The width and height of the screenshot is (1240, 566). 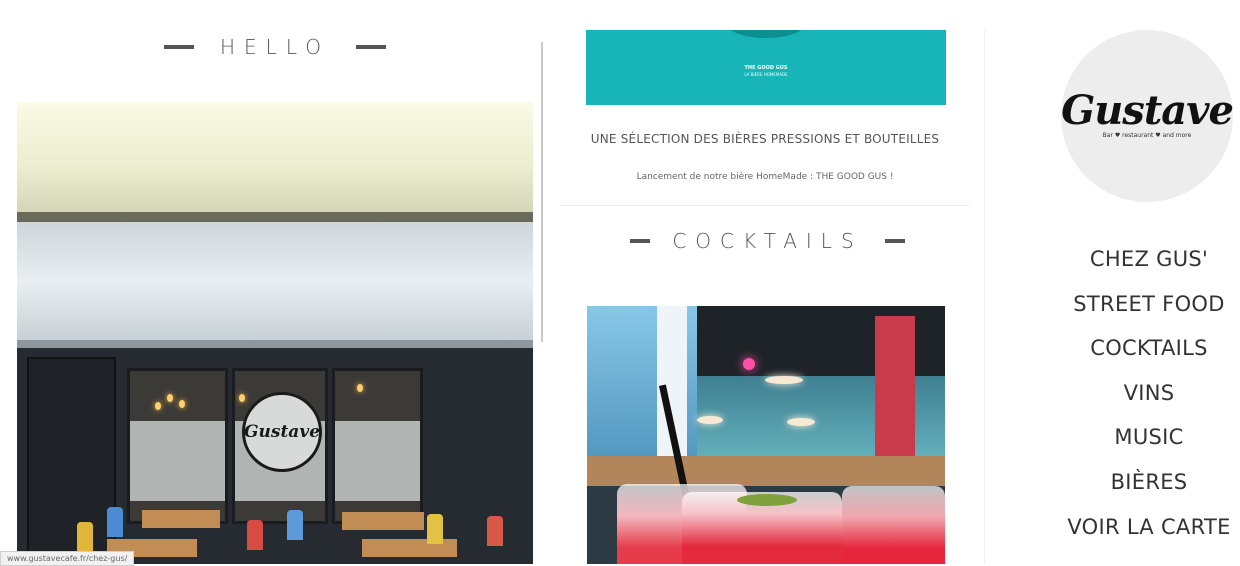 I want to click on nav-item-voir-la-carte: VOIR LA CARTE, so click(x=1149, y=534).